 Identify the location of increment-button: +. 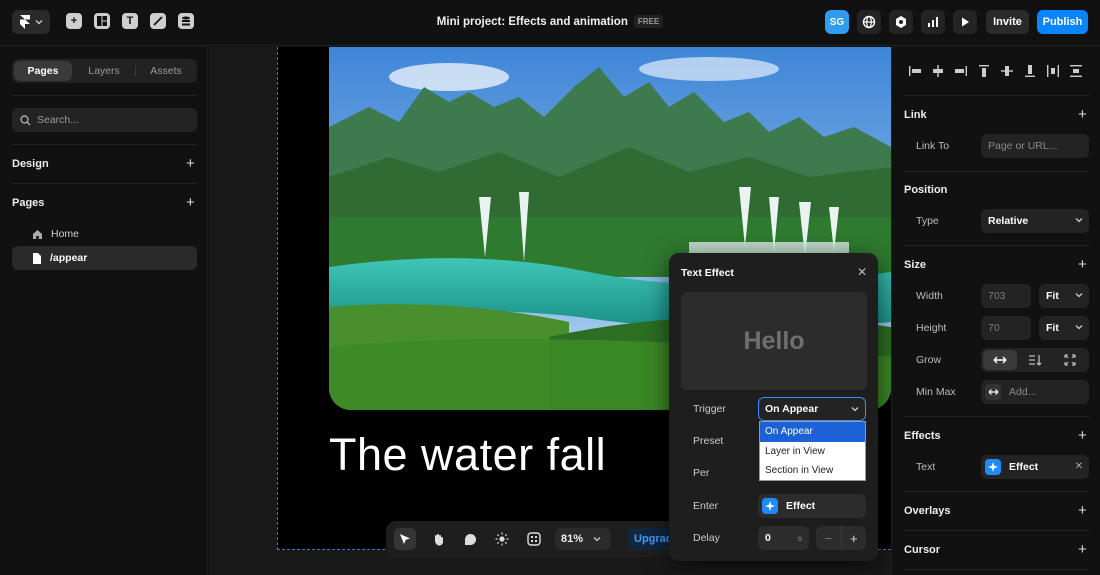
(853, 538).